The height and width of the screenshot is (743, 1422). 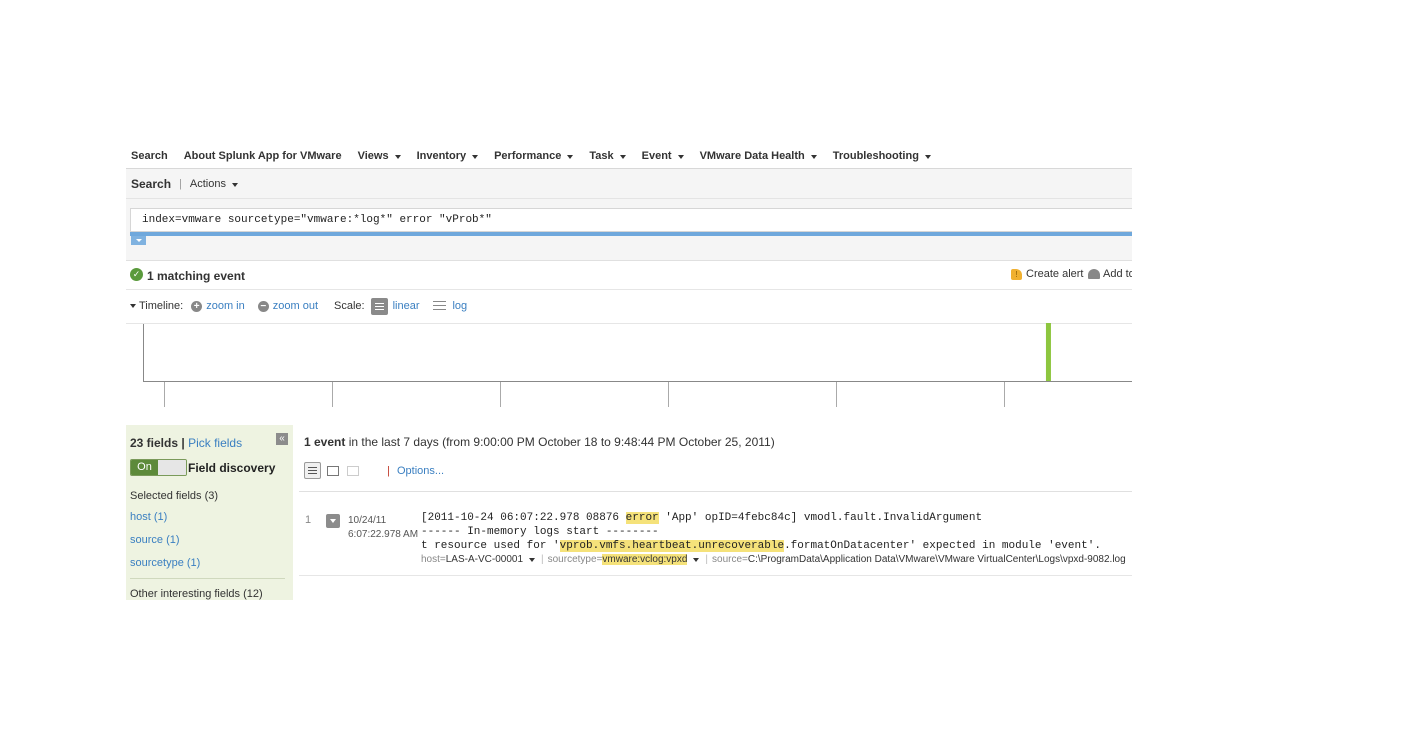 I want to click on highlight-error: error, so click(x=642, y=518).